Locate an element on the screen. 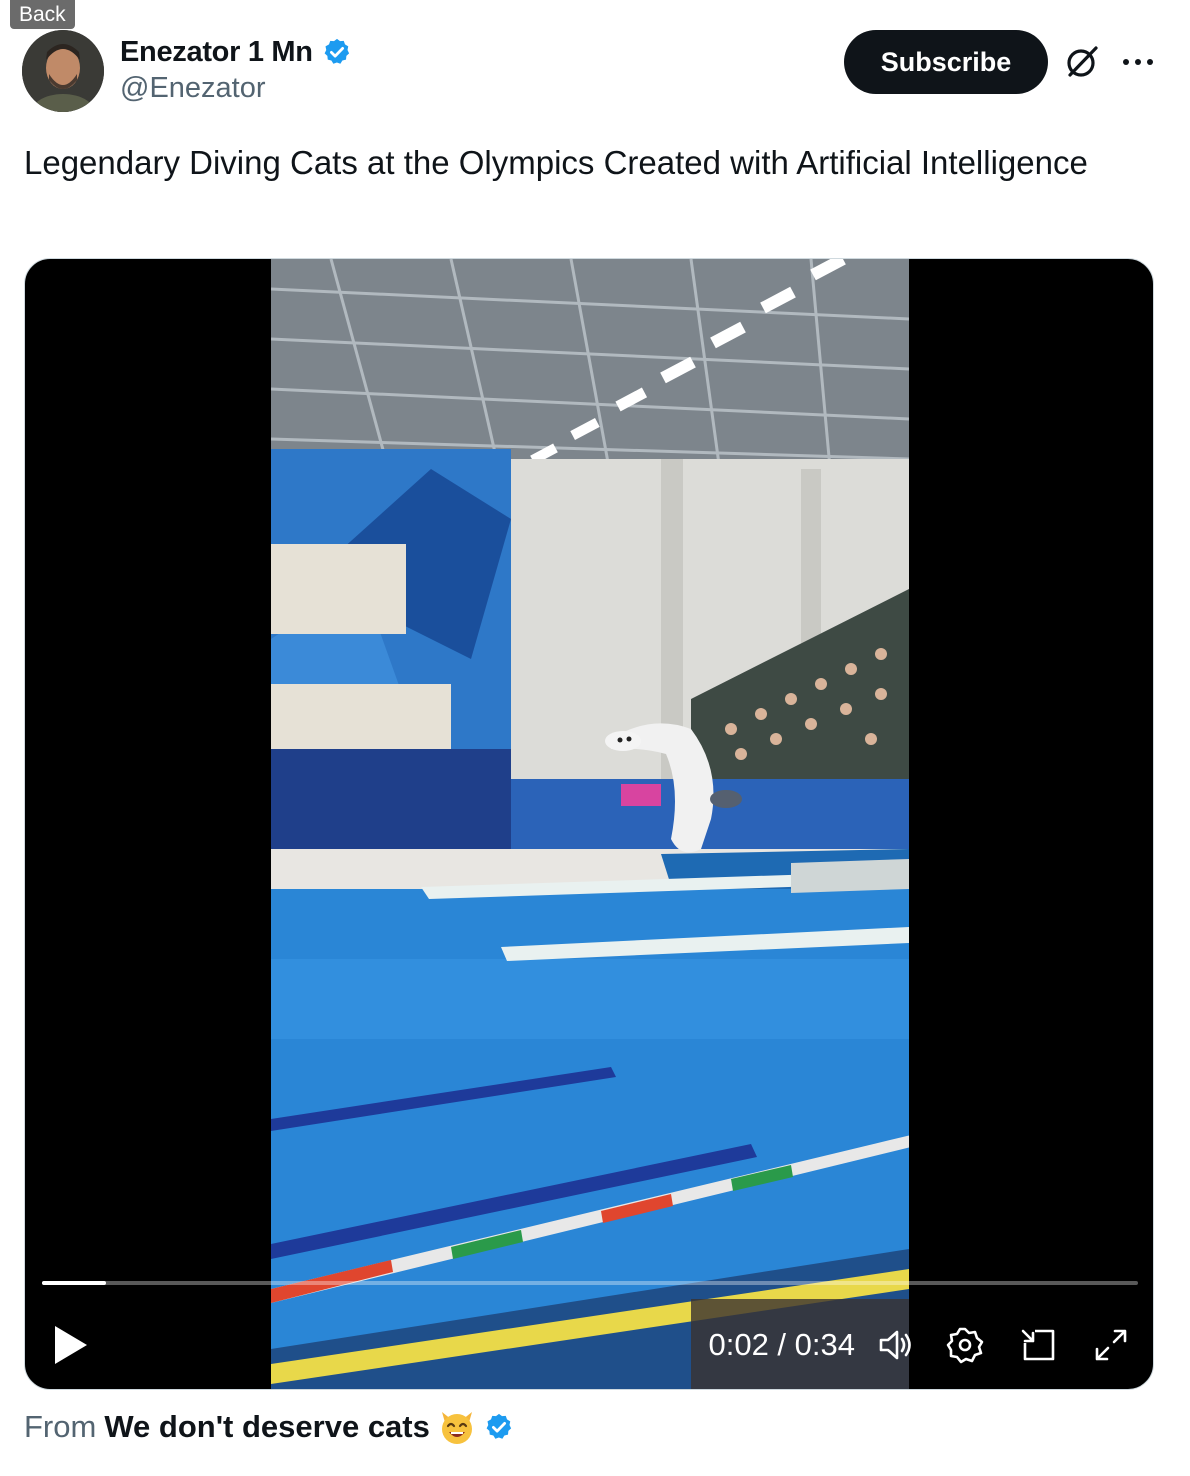  progress-fill is located at coordinates (74, 1283).